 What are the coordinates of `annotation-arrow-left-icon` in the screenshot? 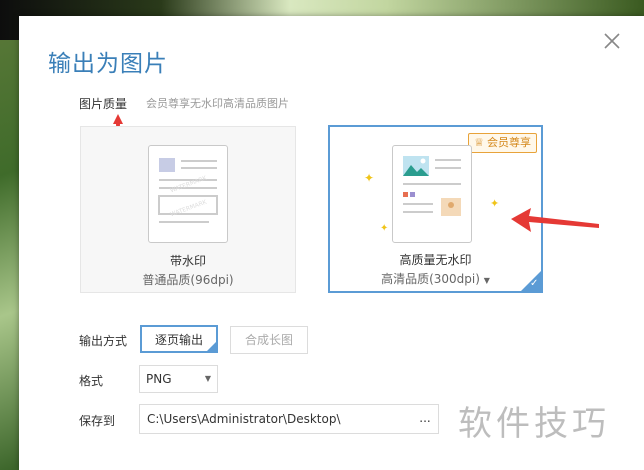 It's located at (555, 220).